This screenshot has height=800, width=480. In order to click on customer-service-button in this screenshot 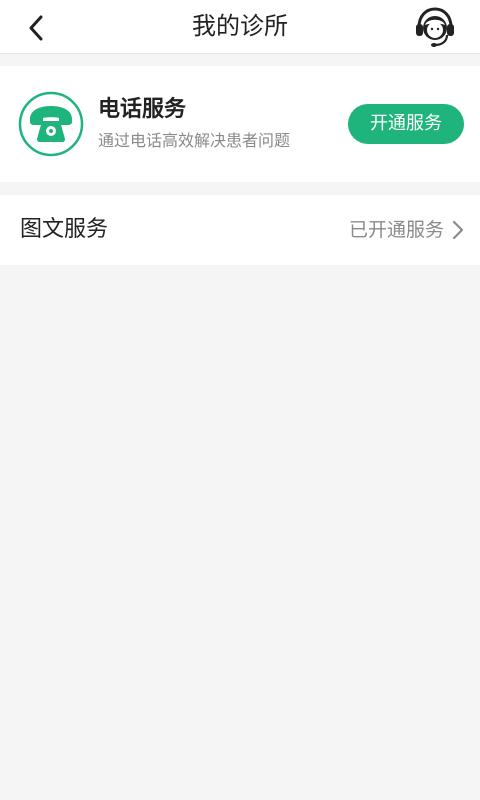, I will do `click(435, 27)`.